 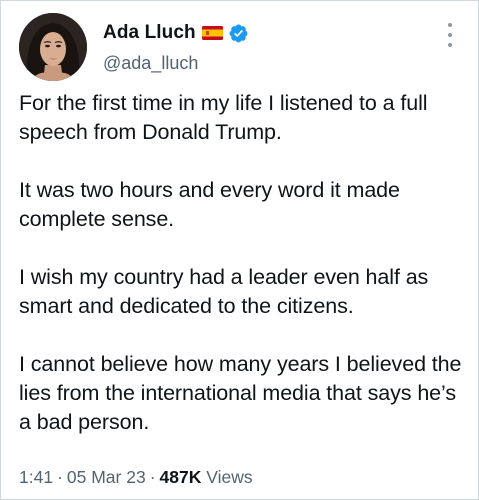 What do you see at coordinates (150, 63) in the screenshot?
I see `user-handle: @ada_lluch` at bounding box center [150, 63].